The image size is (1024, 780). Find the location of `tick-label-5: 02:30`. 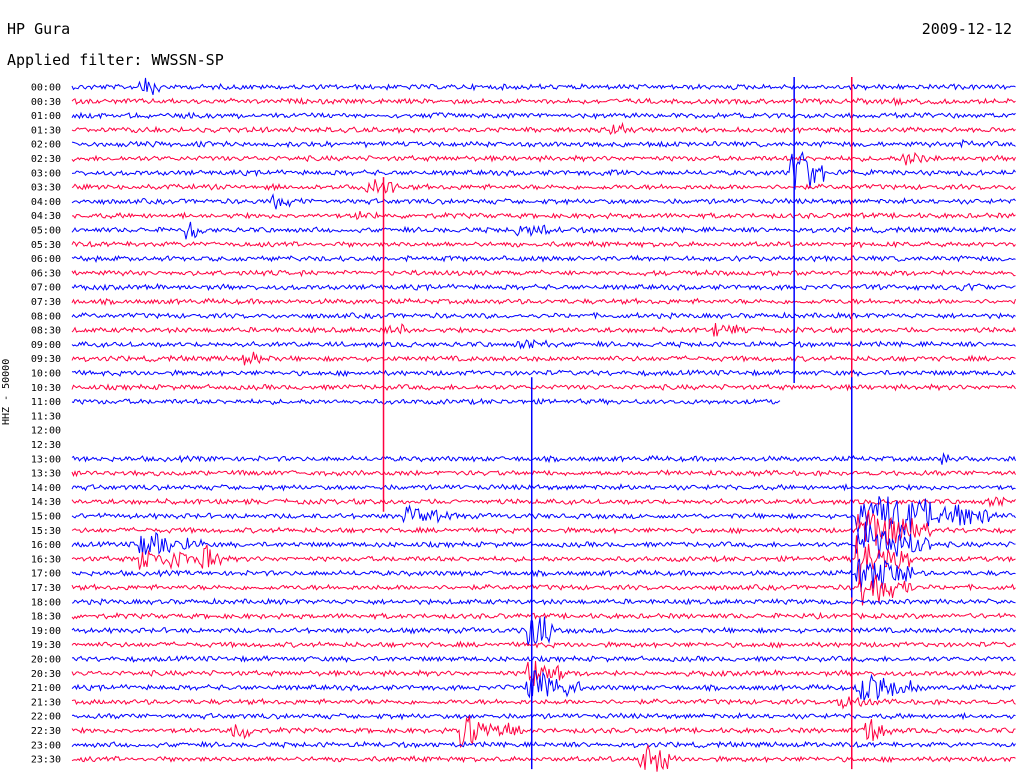

tick-label-5: 02:30 is located at coordinates (46, 159).